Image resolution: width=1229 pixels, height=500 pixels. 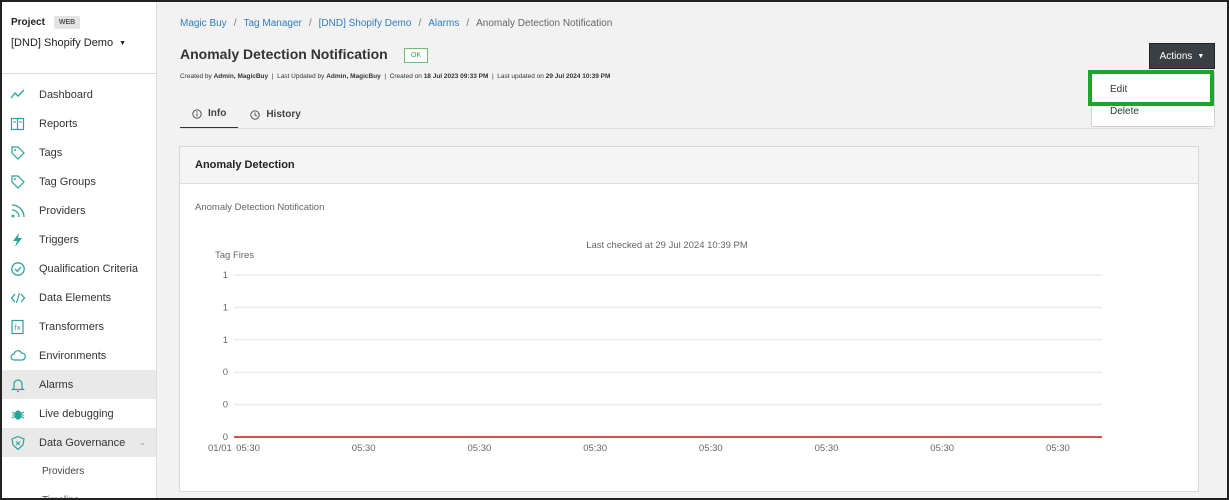 I want to click on sidebar-item-providers: Providers, so click(x=79, y=210).